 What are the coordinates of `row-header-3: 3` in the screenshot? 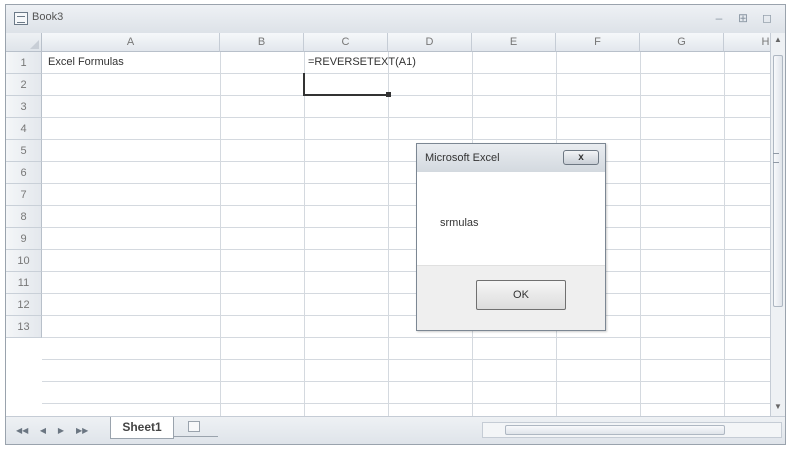 It's located at (24, 107).